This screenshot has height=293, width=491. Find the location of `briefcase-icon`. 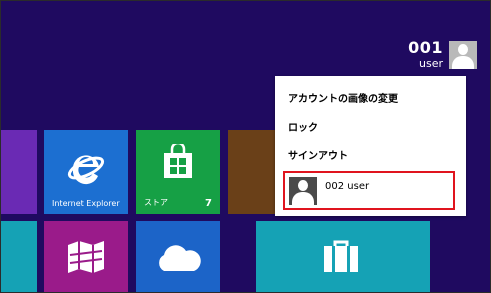

briefcase-icon is located at coordinates (341, 256).